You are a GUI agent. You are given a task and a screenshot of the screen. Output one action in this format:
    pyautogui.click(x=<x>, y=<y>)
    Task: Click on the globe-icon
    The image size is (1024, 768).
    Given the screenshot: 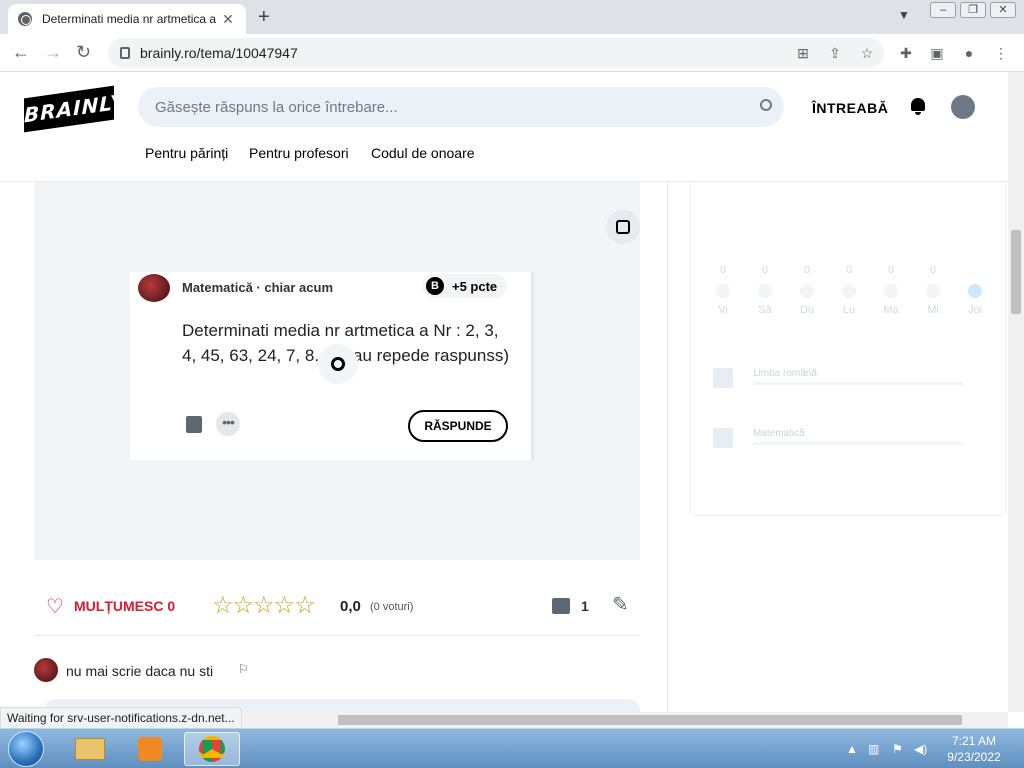 What is the action you would take?
    pyautogui.click(x=25, y=19)
    